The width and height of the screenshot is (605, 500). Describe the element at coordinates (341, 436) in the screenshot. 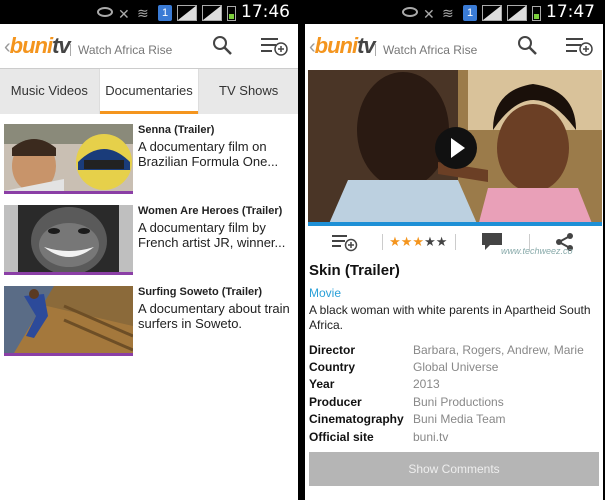

I see `metadata-key: Official site` at that location.